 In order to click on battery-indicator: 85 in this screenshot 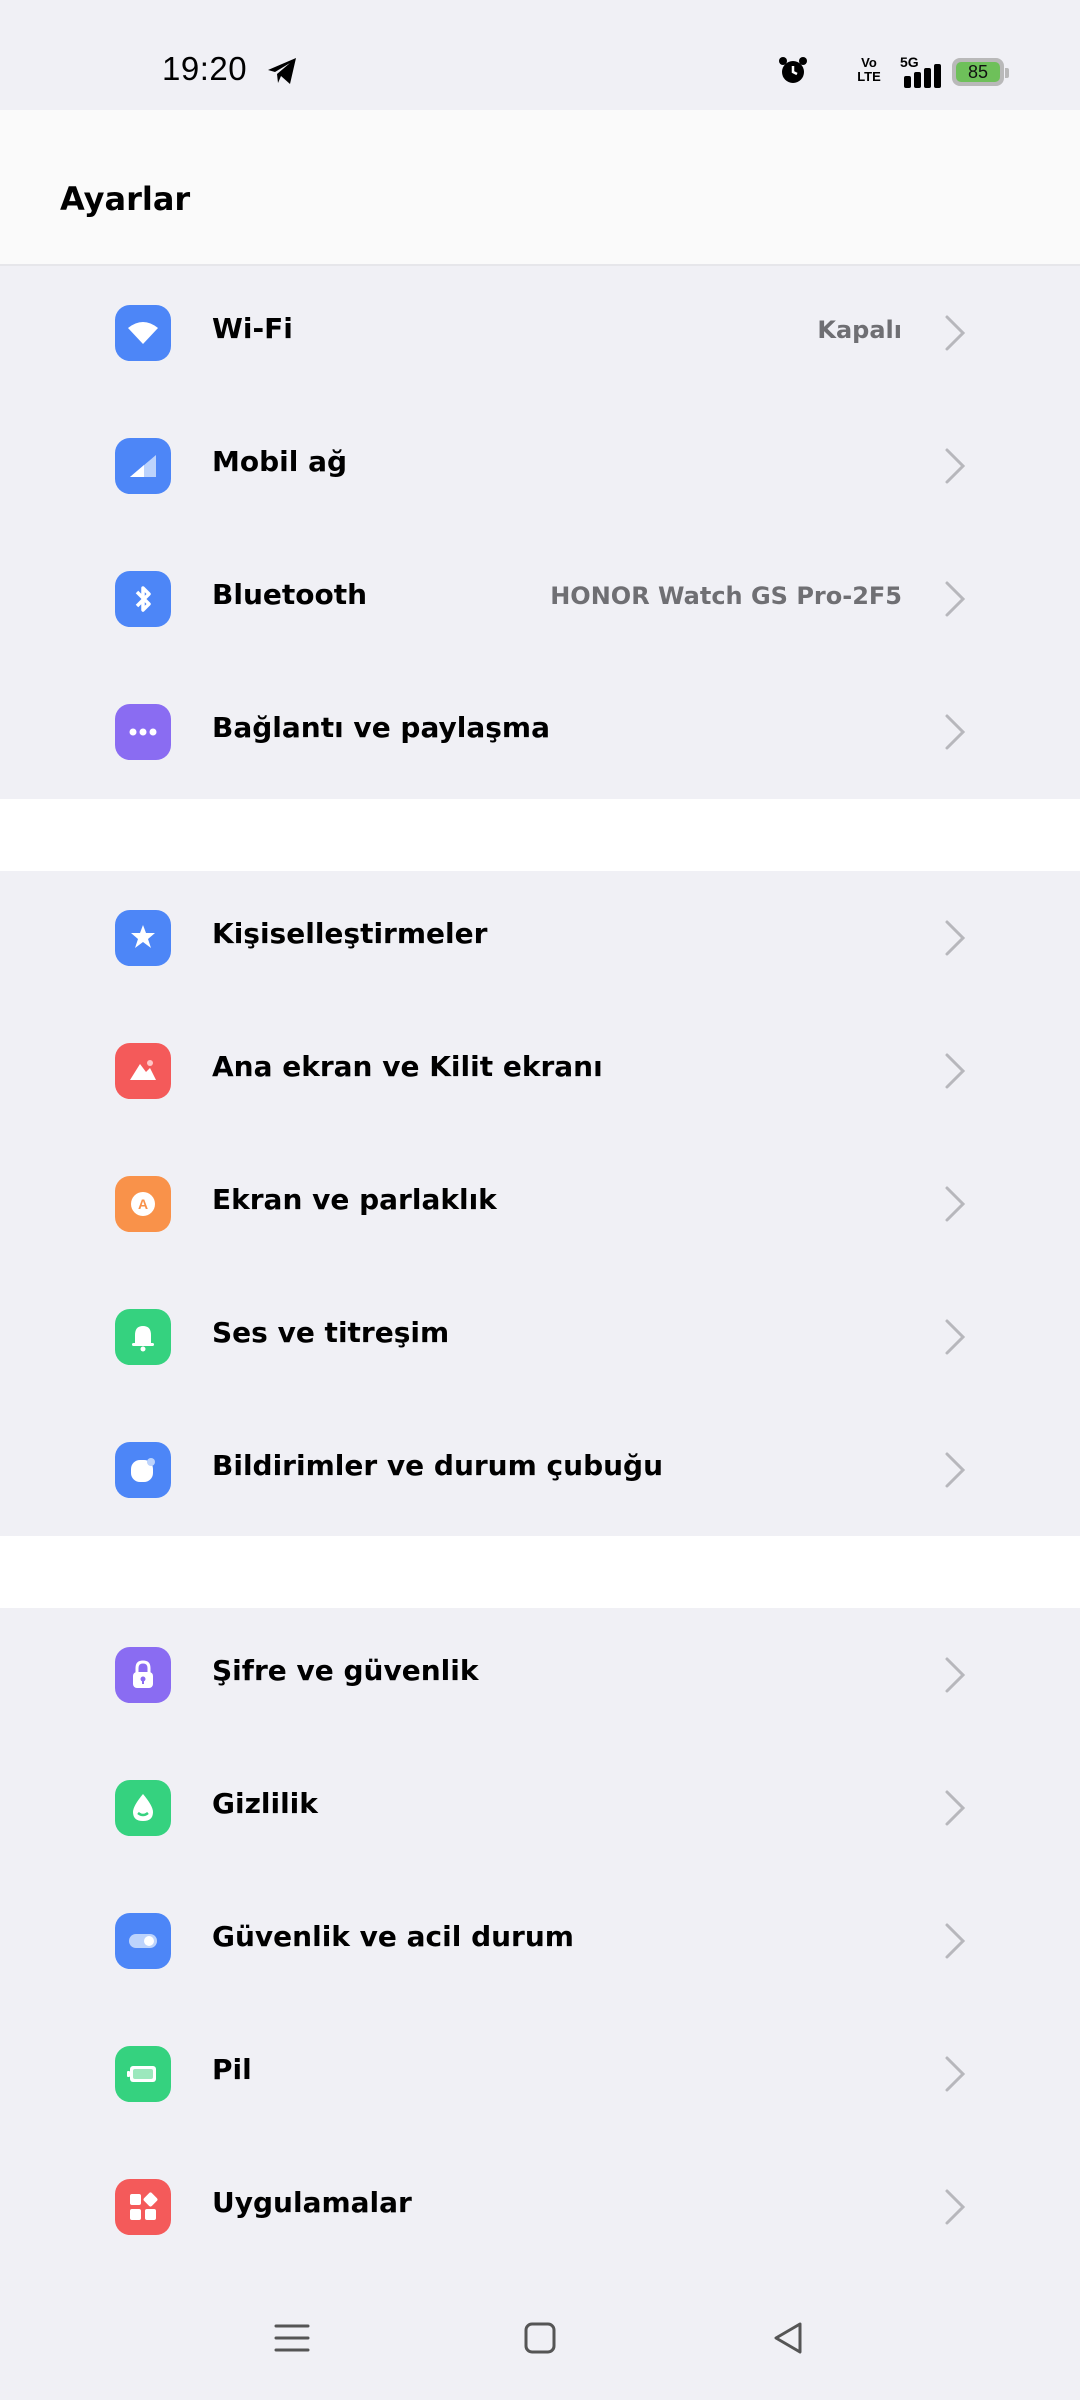, I will do `click(980, 72)`.